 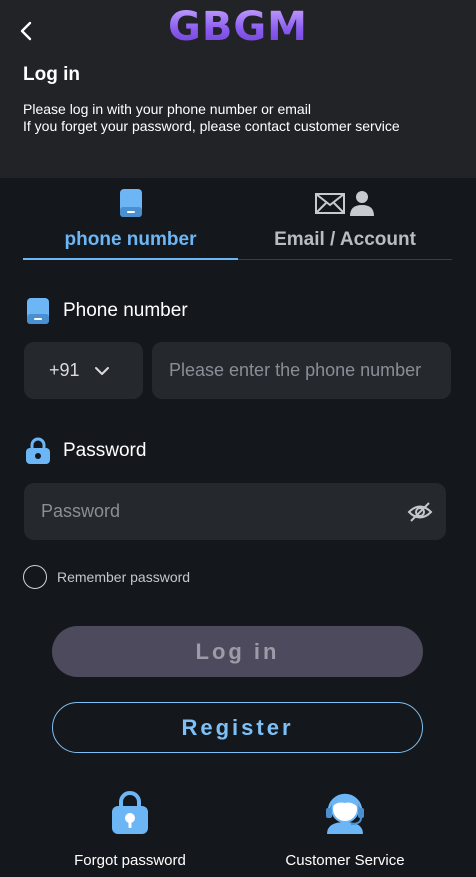 I want to click on lock-icon, so click(x=38, y=450).